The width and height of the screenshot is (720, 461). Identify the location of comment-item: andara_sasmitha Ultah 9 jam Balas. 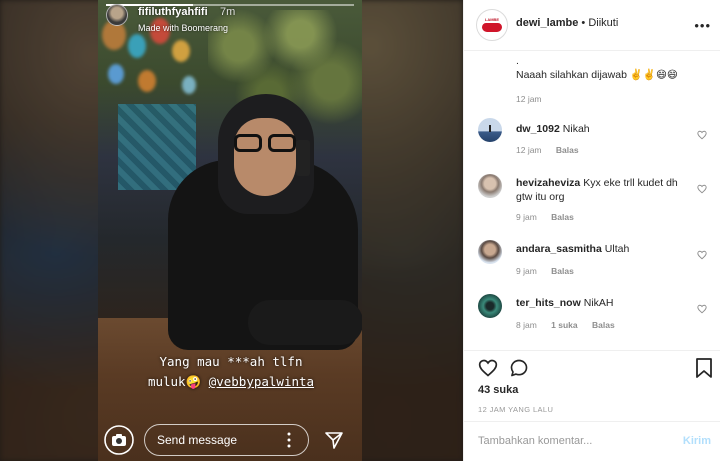
(592, 263).